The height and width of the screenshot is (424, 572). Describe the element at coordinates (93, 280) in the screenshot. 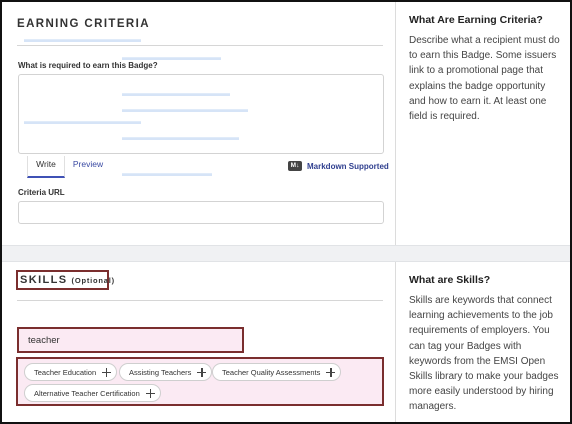

I see `optional-label: (Optional)` at that location.